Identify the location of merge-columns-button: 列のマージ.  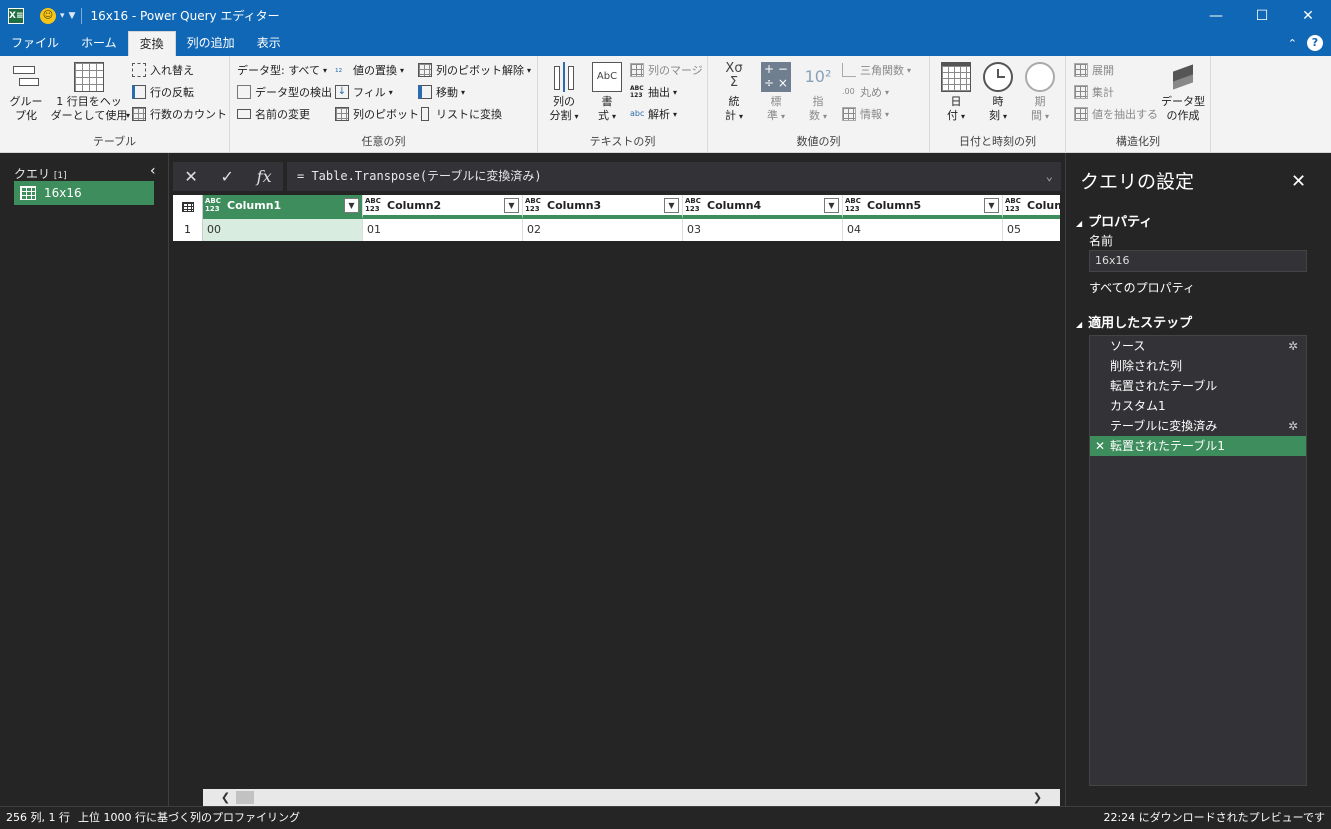
(666, 70).